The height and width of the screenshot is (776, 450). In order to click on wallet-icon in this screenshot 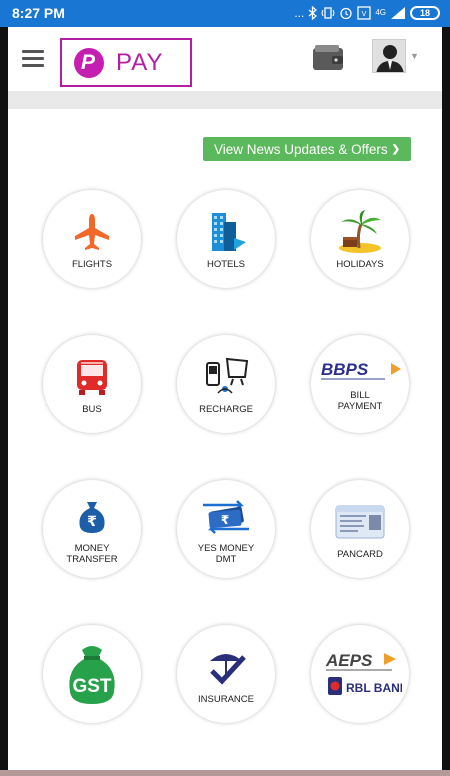, I will do `click(328, 57)`.